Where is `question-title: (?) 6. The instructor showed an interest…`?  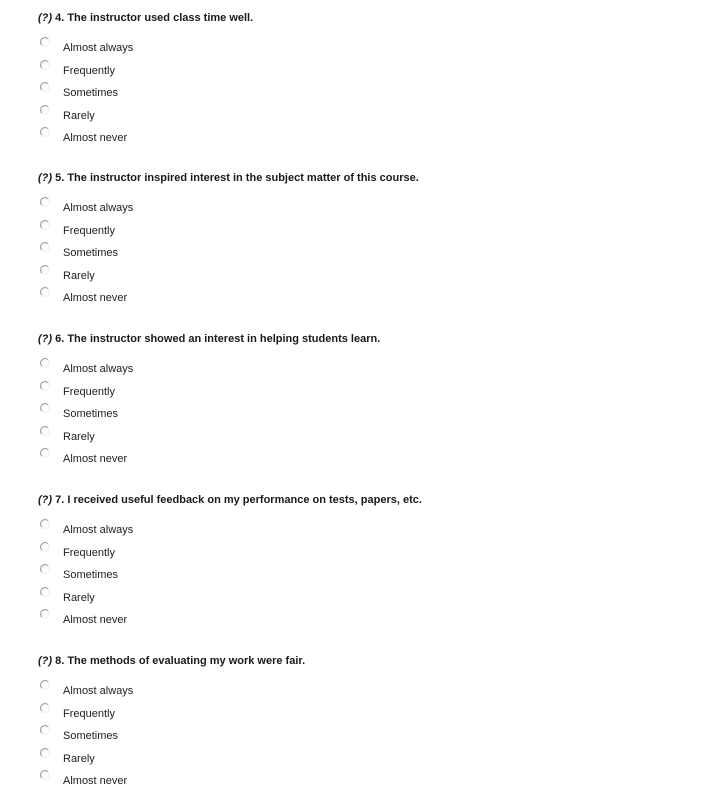
question-title: (?) 6. The instructor showed an interest… is located at coordinates (368, 339).